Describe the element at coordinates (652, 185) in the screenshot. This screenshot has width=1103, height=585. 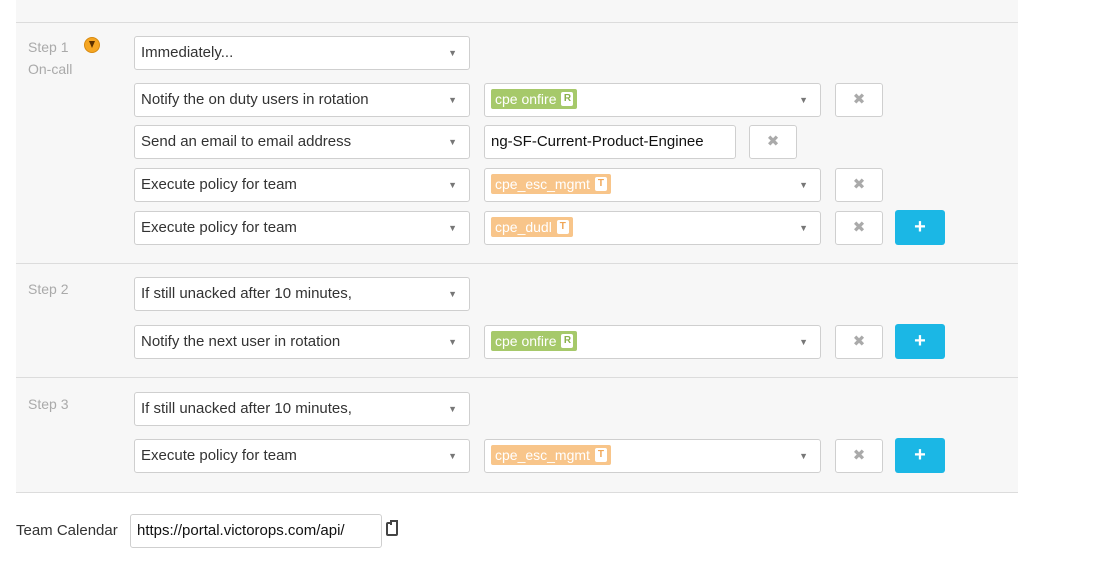
I see `step-1-action-3-target-select: cpe_esc_mgmt T ▼` at that location.